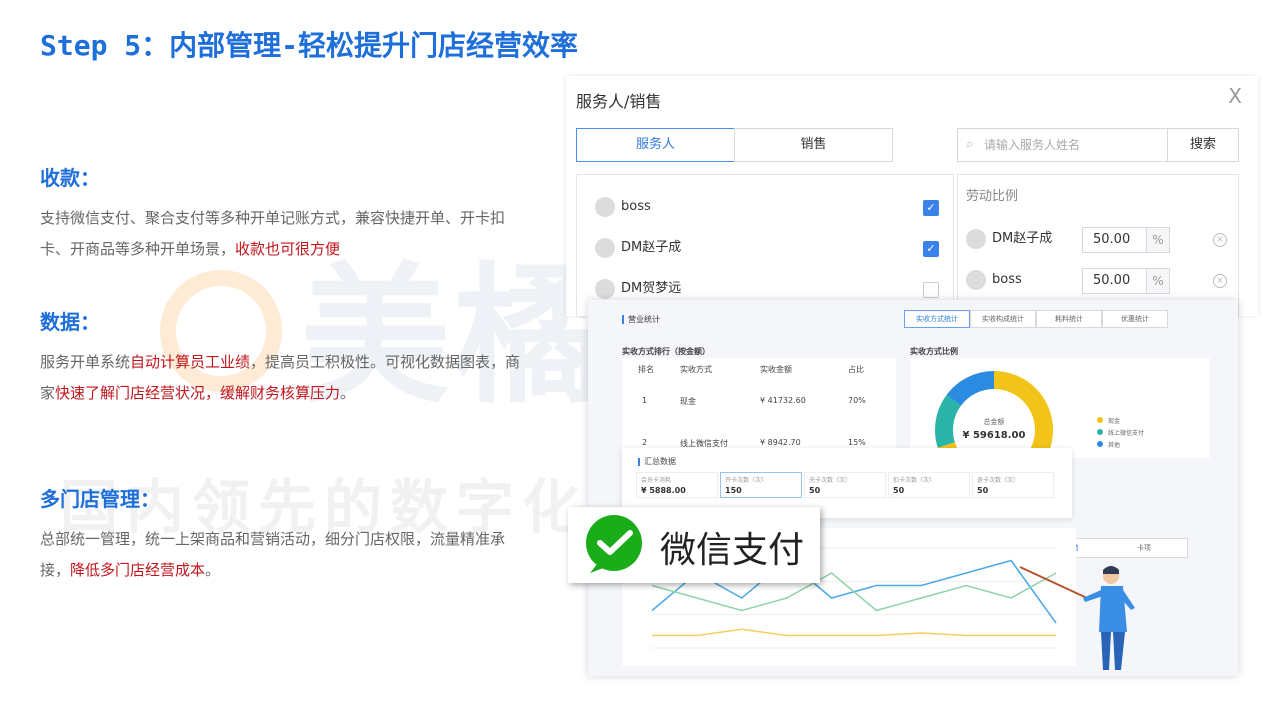 The width and height of the screenshot is (1280, 720). What do you see at coordinates (645, 442) in the screenshot?
I see `table-cell: 2` at bounding box center [645, 442].